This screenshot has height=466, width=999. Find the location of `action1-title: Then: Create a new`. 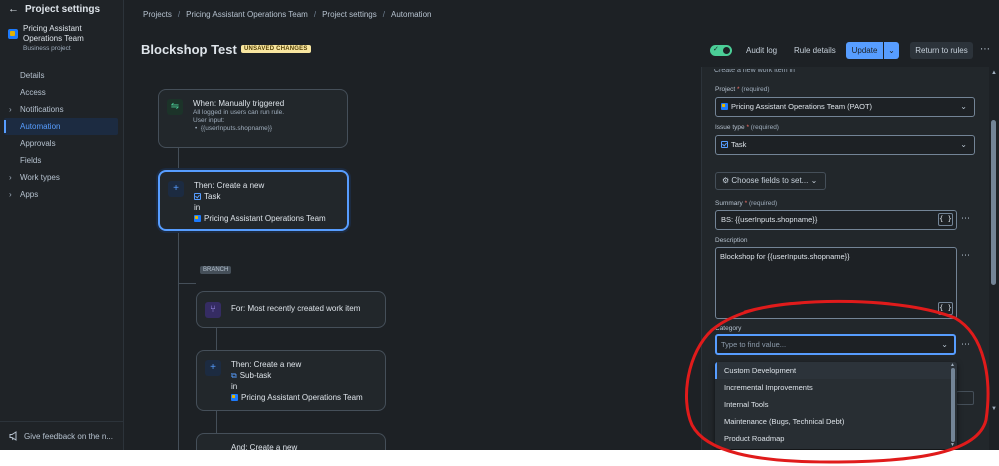

action1-title: Then: Create a new is located at coordinates (229, 185).